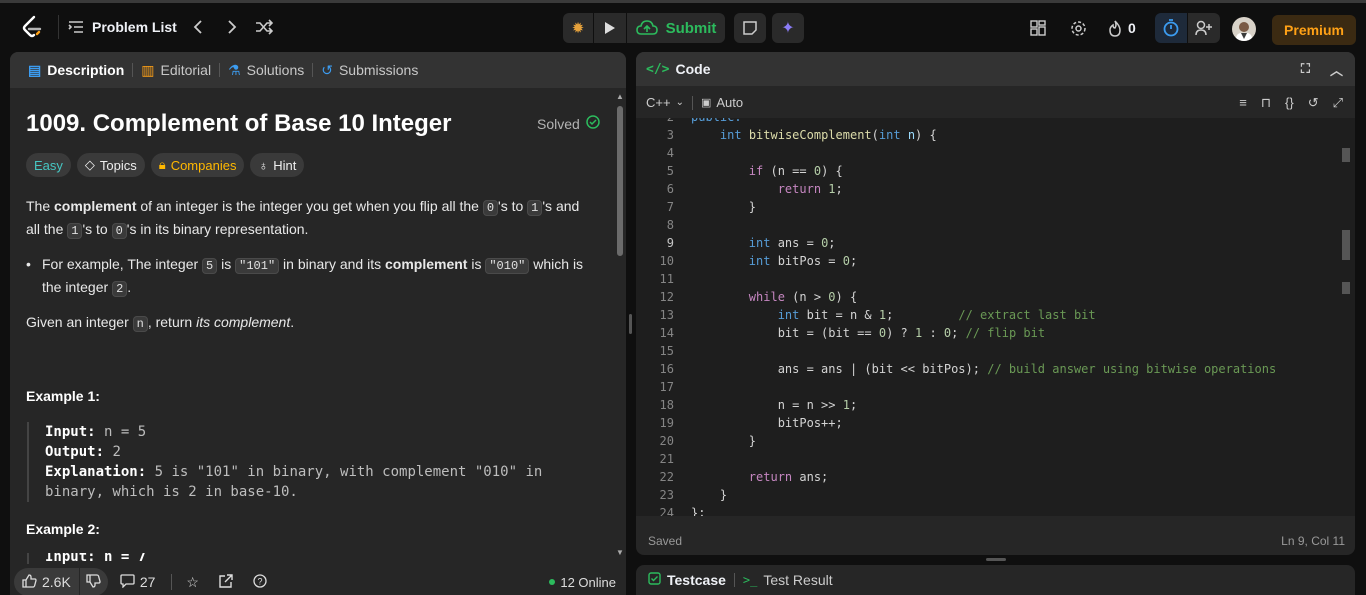 The height and width of the screenshot is (595, 1366). Describe the element at coordinates (995, 542) in the screenshot. I see `editor-status-bar: Saved Ln 9, Col 11` at that location.